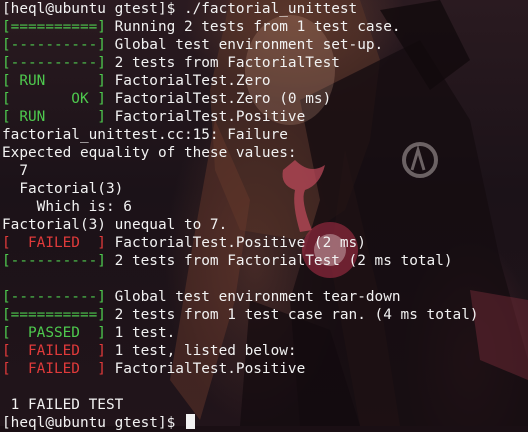 The width and height of the screenshot is (528, 432). What do you see at coordinates (15, 171) in the screenshot?
I see `terminal-line-text: 7` at bounding box center [15, 171].